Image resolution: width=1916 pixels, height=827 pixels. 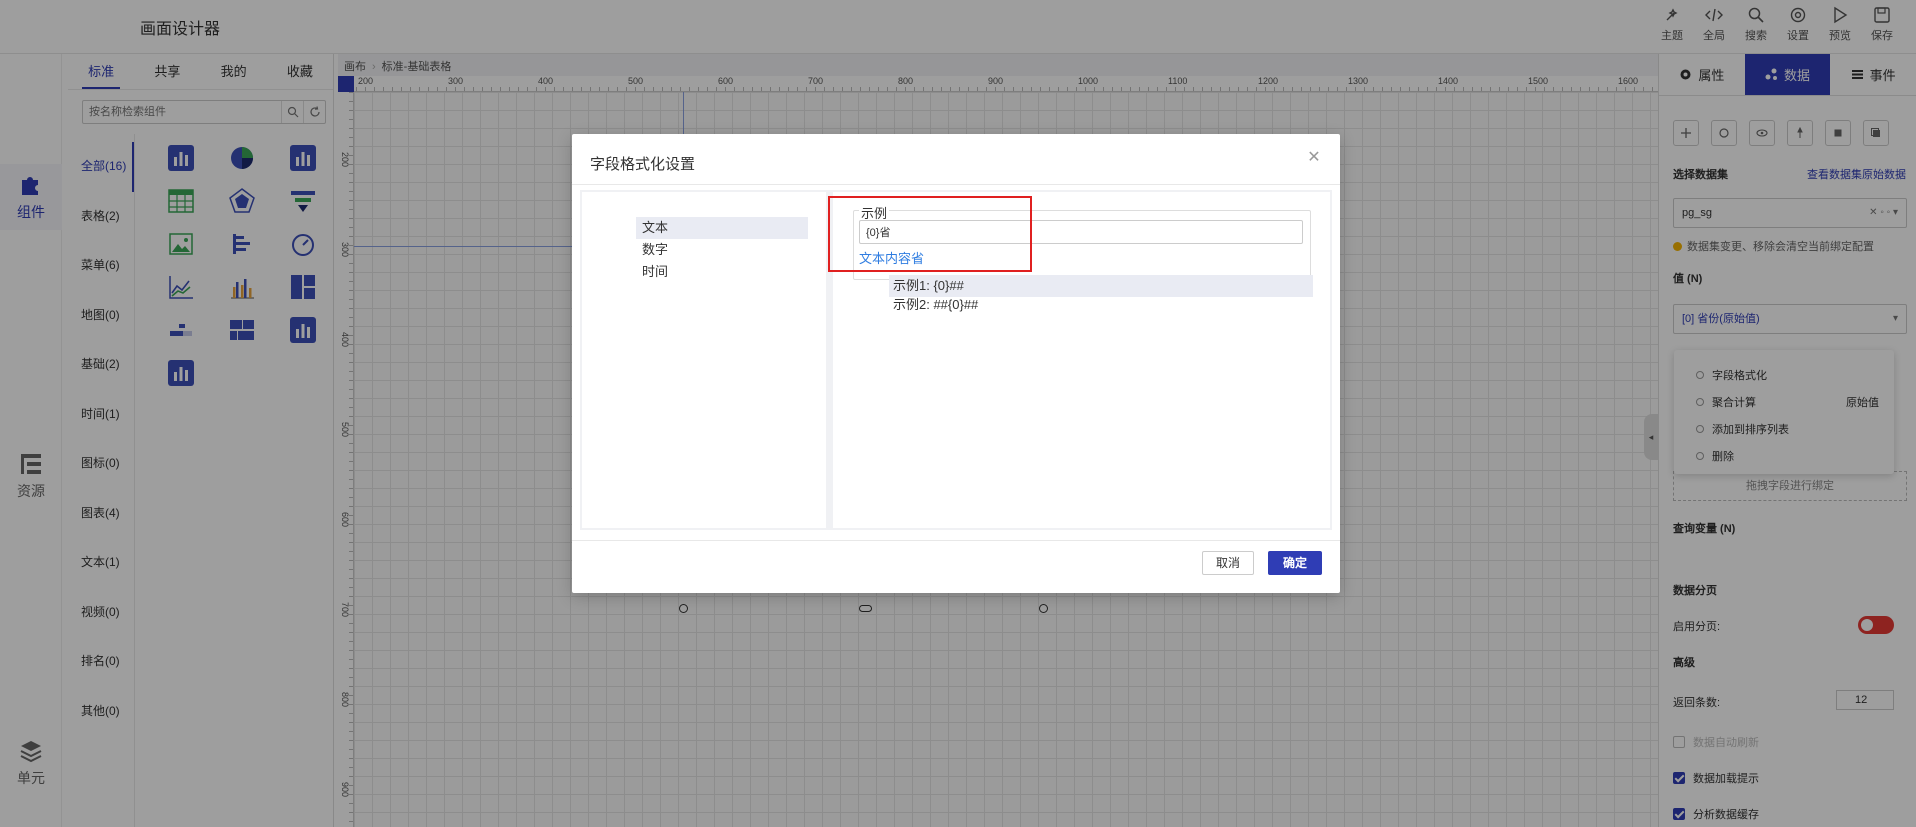 What do you see at coordinates (722, 272) in the screenshot?
I see `format-type-time: 时间` at bounding box center [722, 272].